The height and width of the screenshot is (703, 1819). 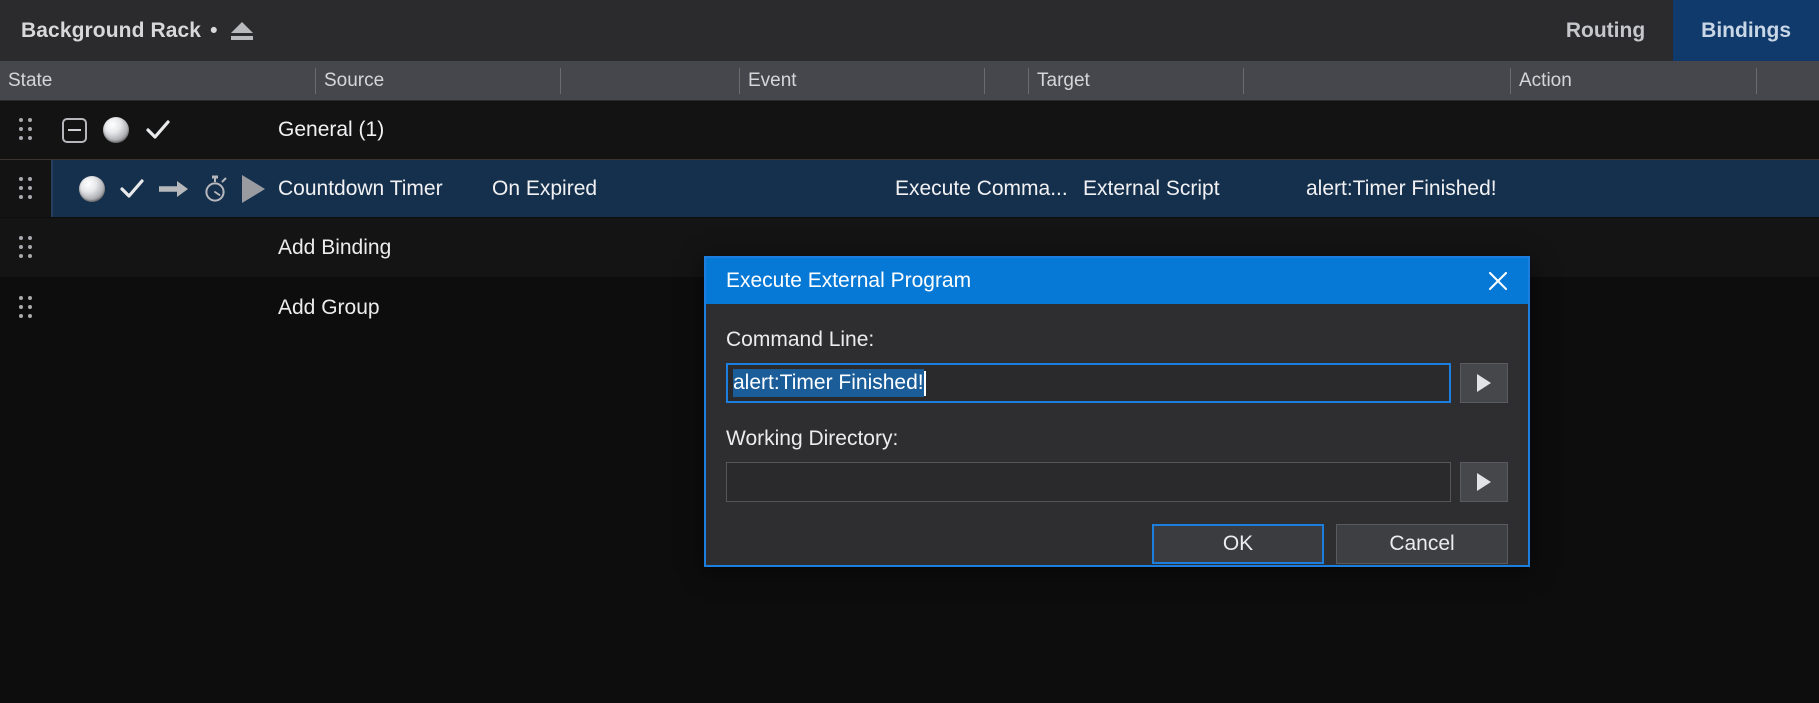 What do you see at coordinates (242, 31) in the screenshot?
I see `eject-icon` at bounding box center [242, 31].